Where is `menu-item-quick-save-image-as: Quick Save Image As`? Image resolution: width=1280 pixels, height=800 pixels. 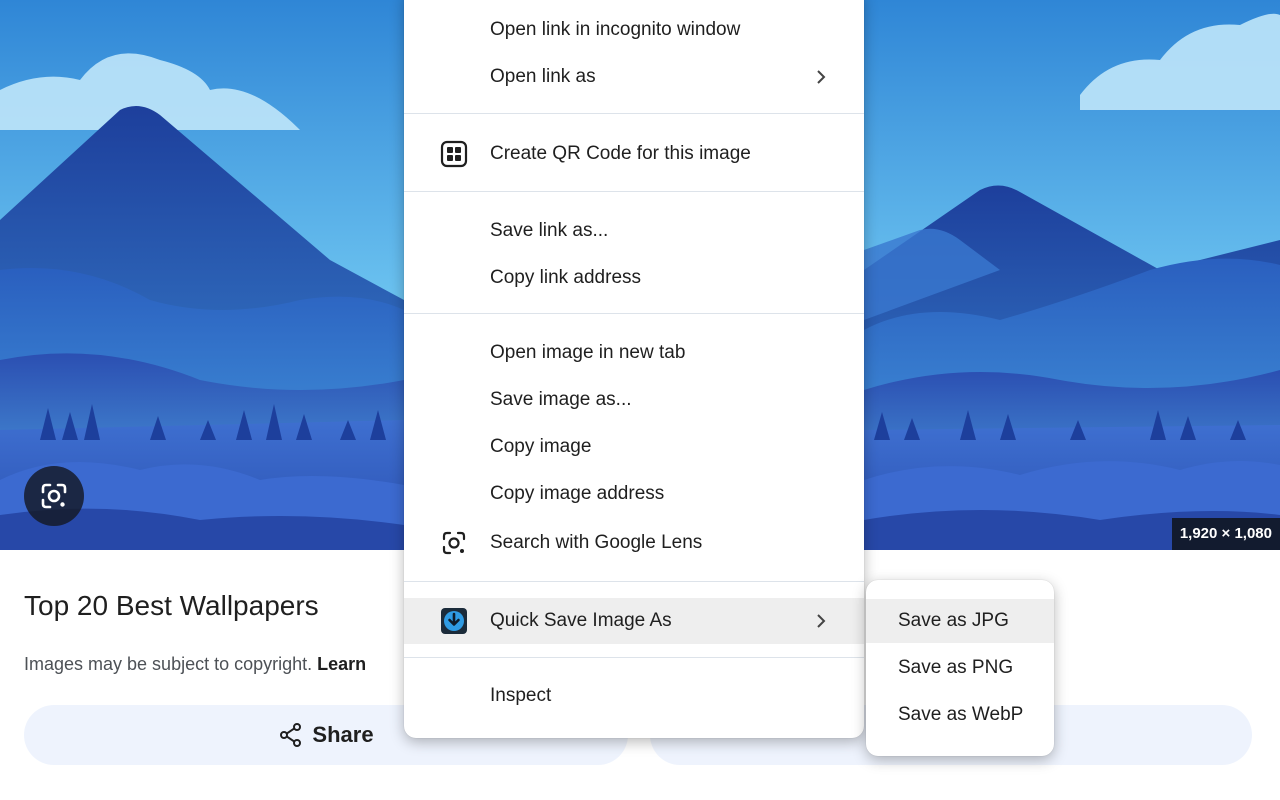 menu-item-quick-save-image-as: Quick Save Image As is located at coordinates (634, 621).